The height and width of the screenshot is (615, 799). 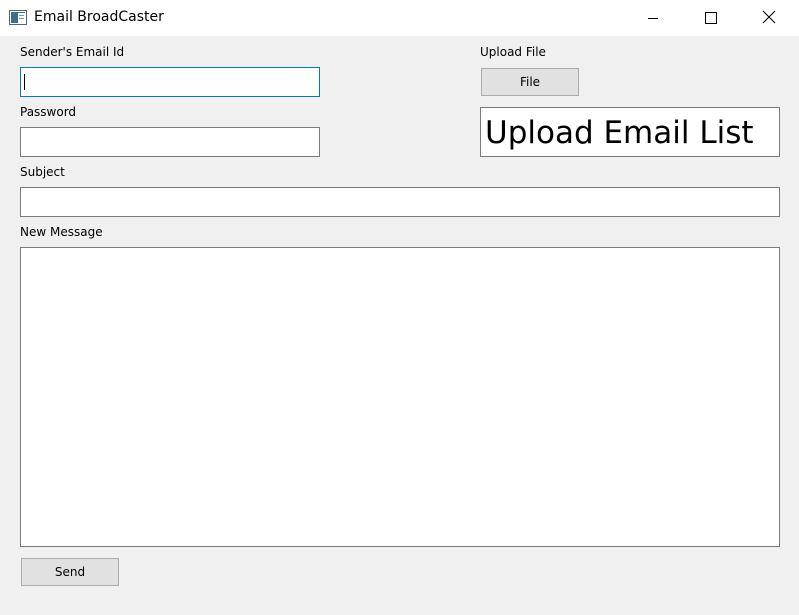 What do you see at coordinates (170, 142) in the screenshot?
I see `password-field` at bounding box center [170, 142].